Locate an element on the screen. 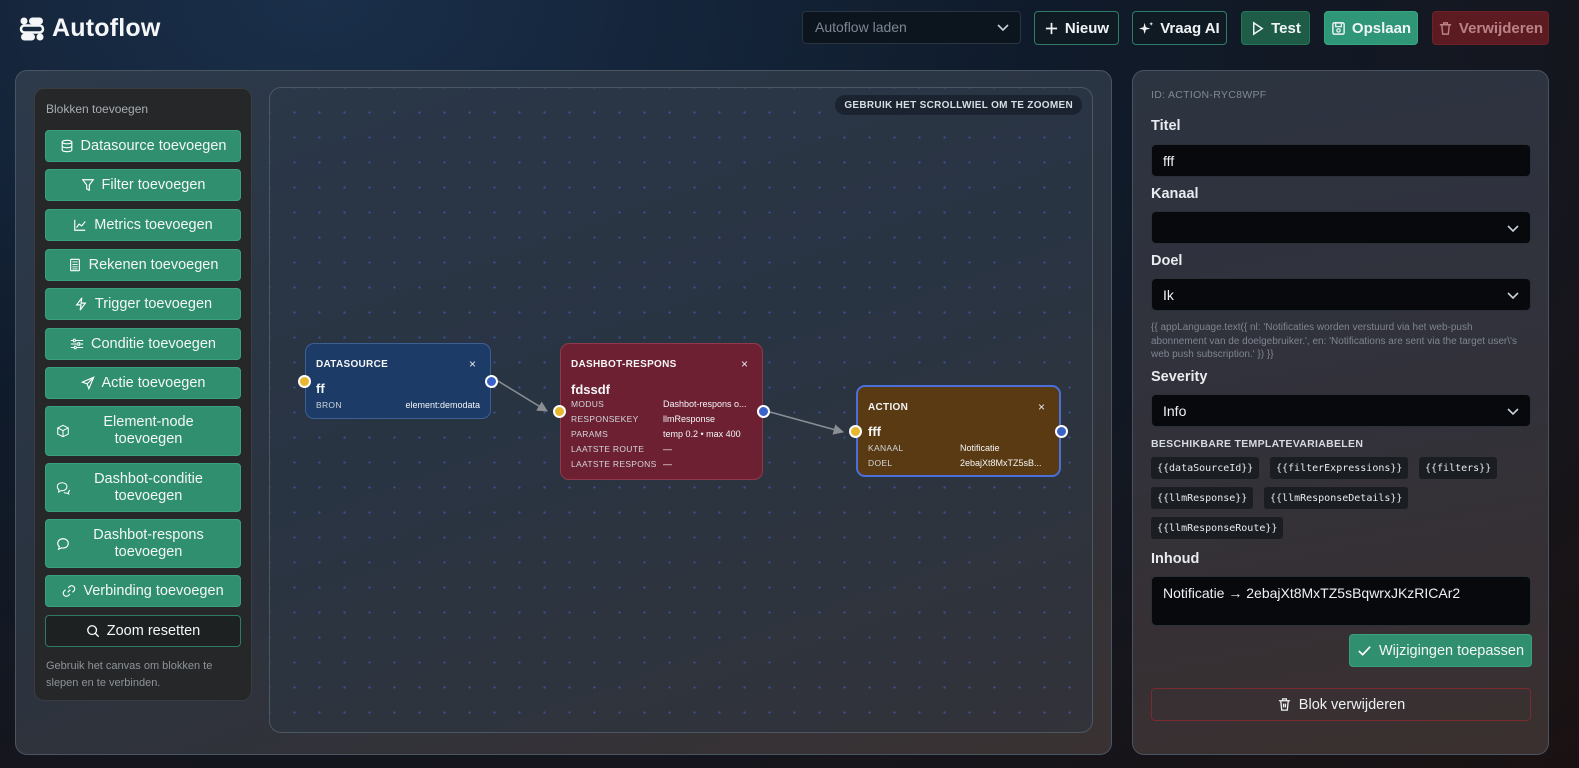 Image resolution: width=1579 pixels, height=768 pixels. plus-icon is located at coordinates (1051, 28).